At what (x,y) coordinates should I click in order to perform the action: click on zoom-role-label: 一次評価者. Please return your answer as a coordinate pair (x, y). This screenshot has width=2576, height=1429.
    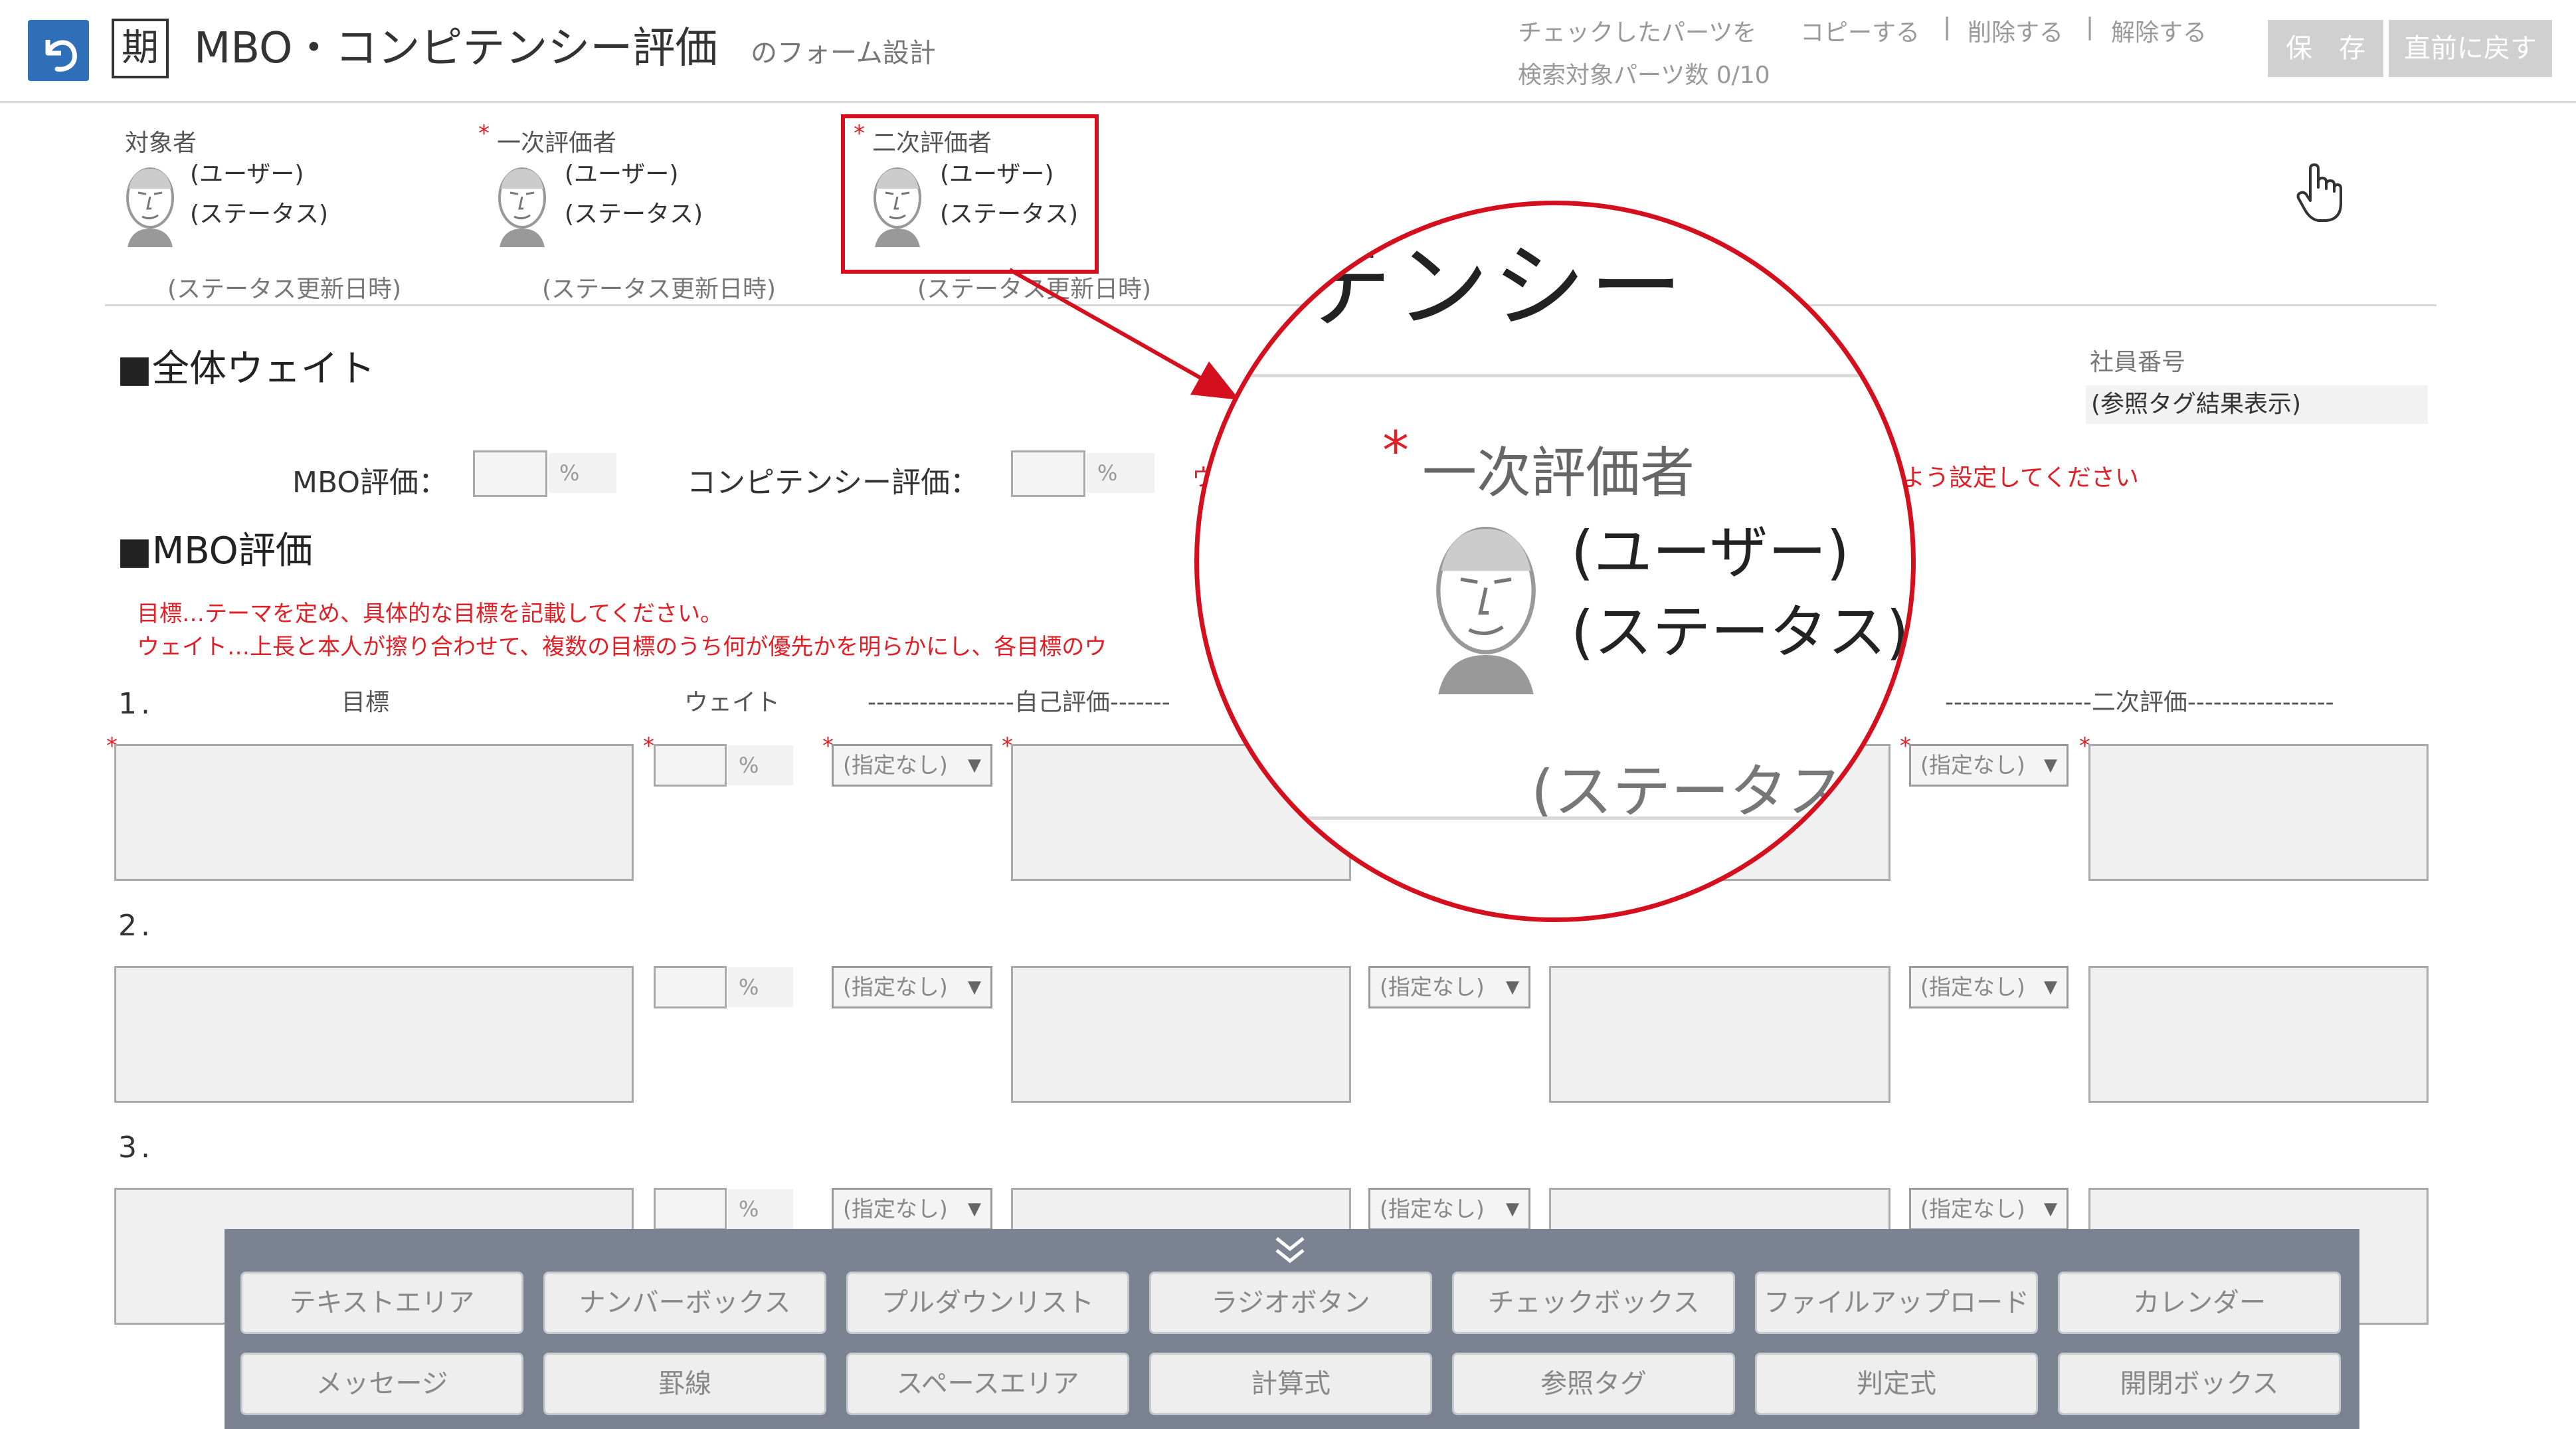
    Looking at the image, I should click on (1558, 473).